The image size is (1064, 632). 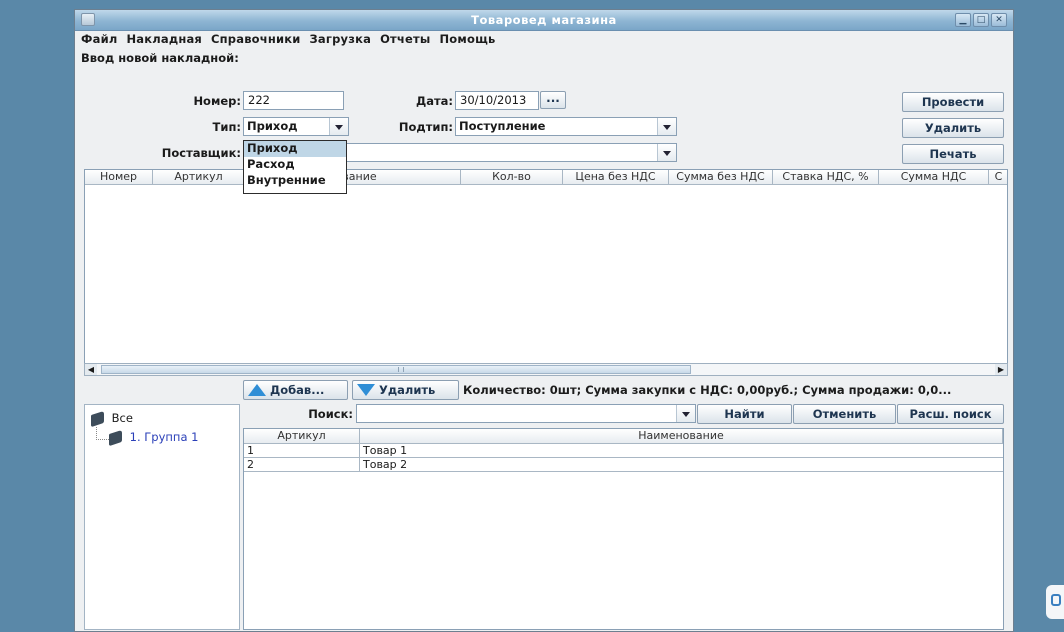 What do you see at coordinates (164, 437) in the screenshot?
I see `tree-group-label: 1. Группа 1` at bounding box center [164, 437].